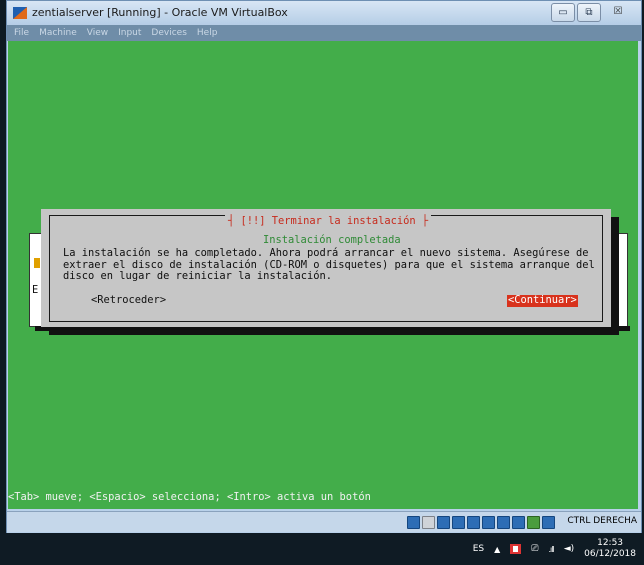 The image size is (644, 565). I want to click on windows-taskbar: ES ▲ ⎚ .ıll ◄) 12:53 06/12/2018, so click(322, 549).